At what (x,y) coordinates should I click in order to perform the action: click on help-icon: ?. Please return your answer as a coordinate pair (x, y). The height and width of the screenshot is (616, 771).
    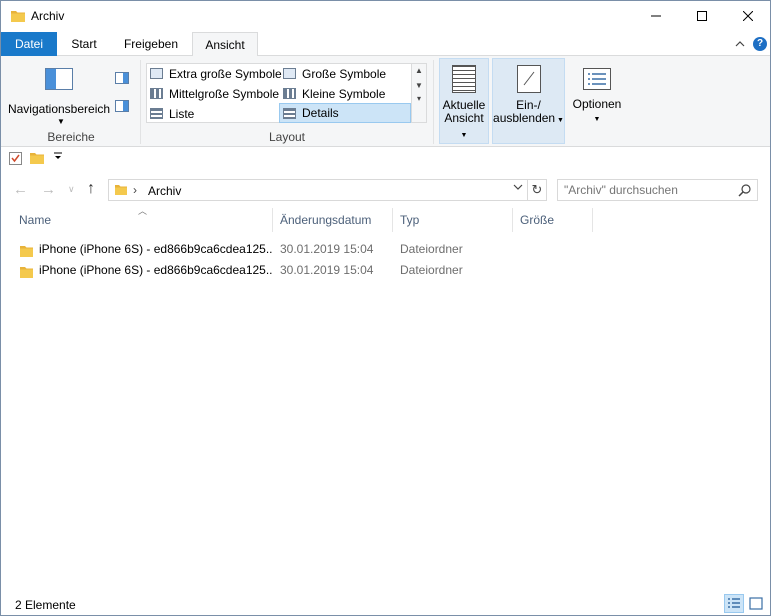
    Looking at the image, I should click on (760, 44).